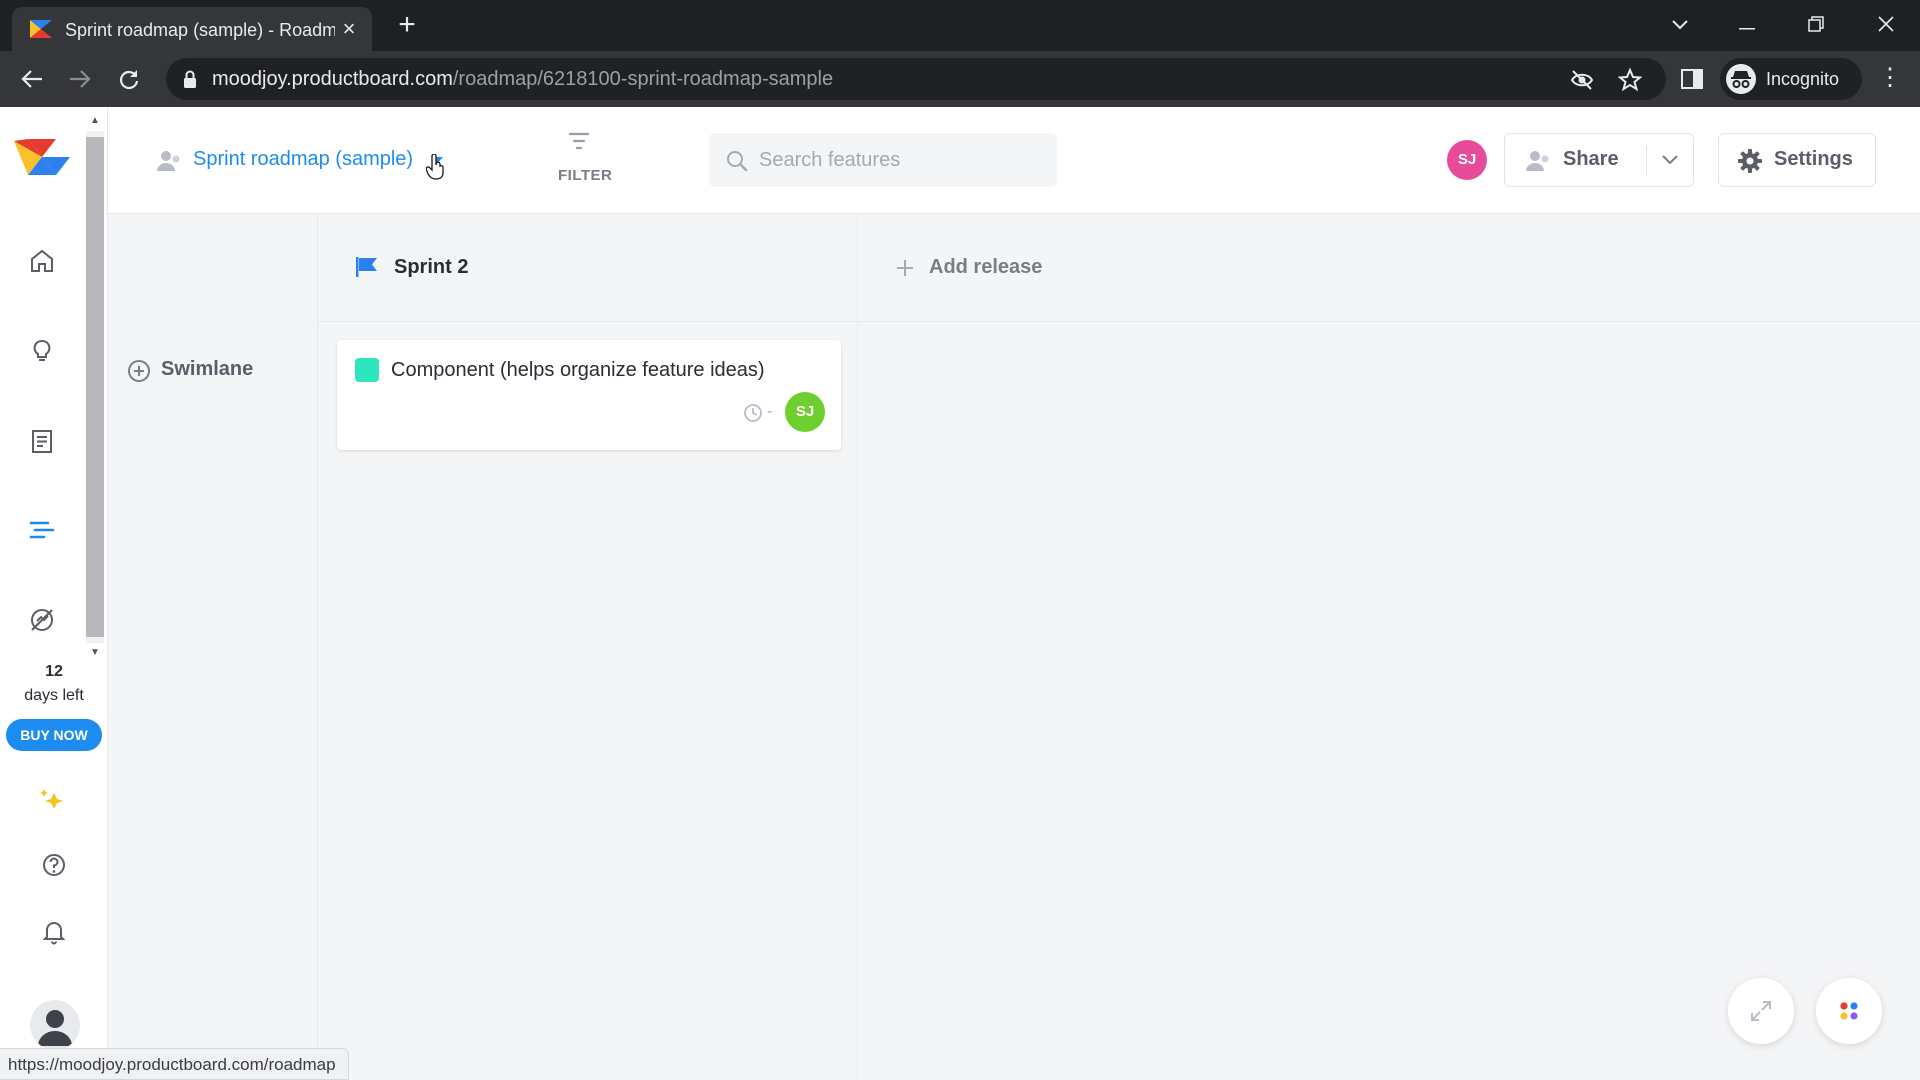  I want to click on search-input, so click(899, 160).